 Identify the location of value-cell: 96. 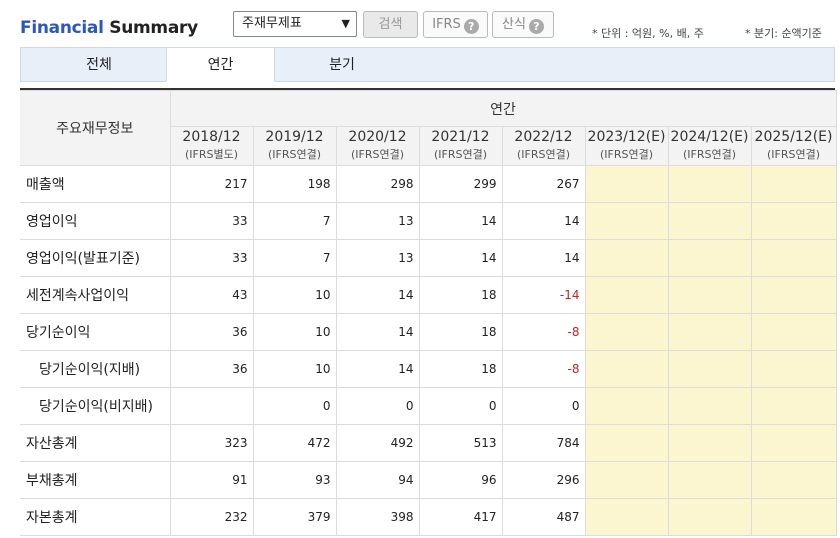
(460, 480).